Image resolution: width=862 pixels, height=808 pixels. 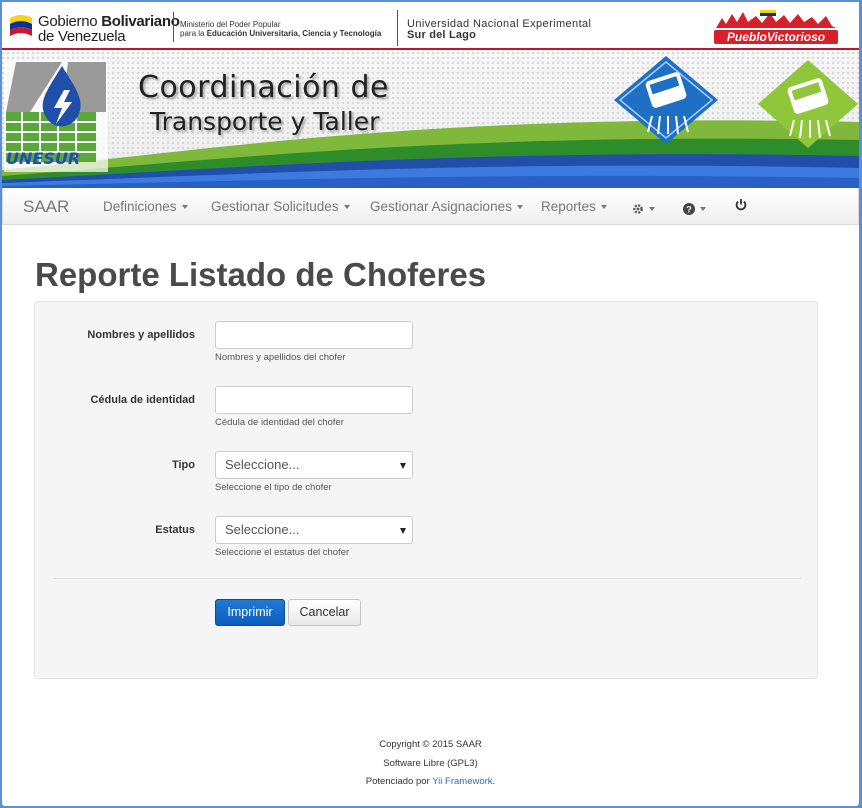 I want to click on logout-button, so click(x=741, y=206).